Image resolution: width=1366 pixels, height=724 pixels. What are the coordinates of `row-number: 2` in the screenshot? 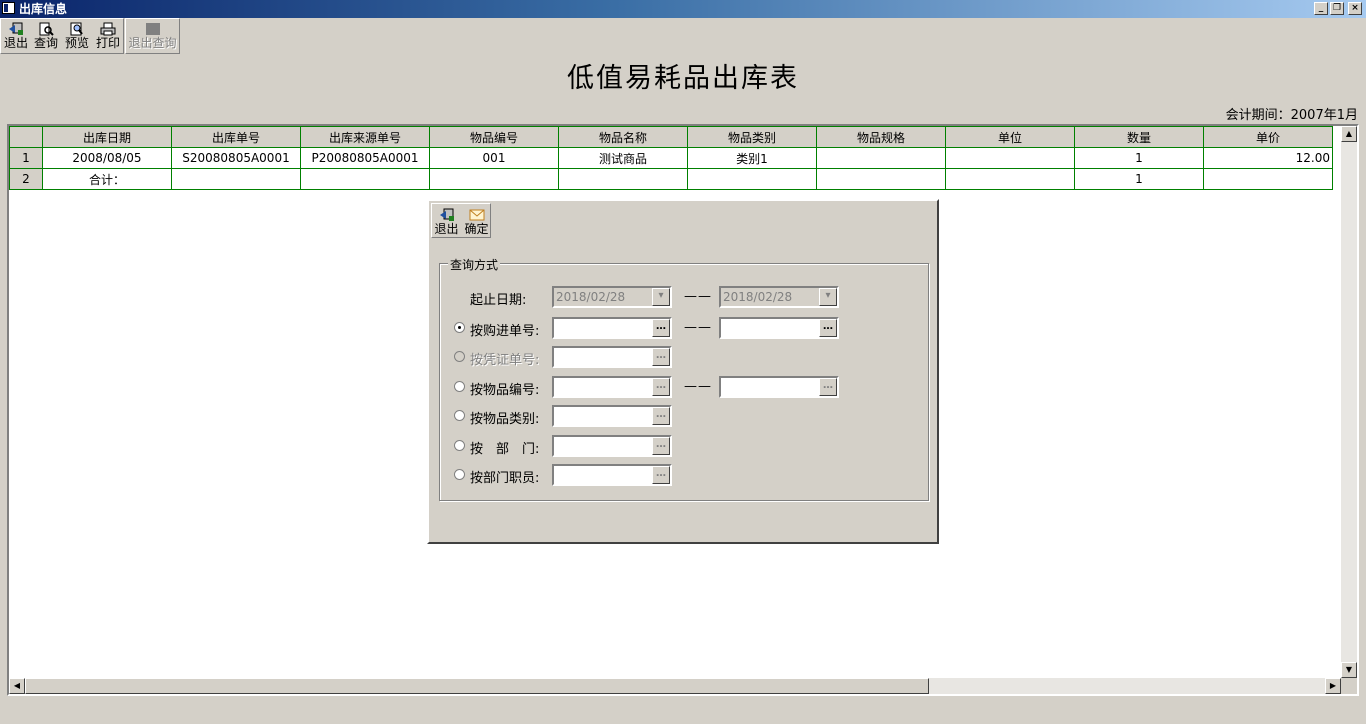 It's located at (26, 179).